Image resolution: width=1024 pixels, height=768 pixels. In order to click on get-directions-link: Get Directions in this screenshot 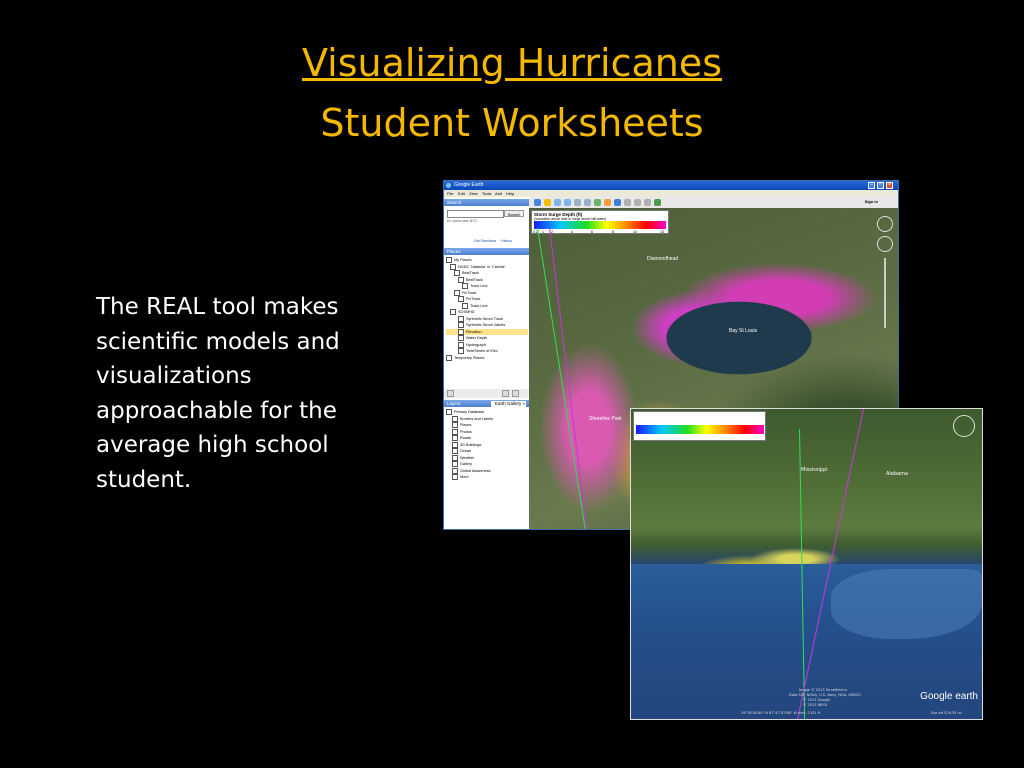, I will do `click(485, 241)`.